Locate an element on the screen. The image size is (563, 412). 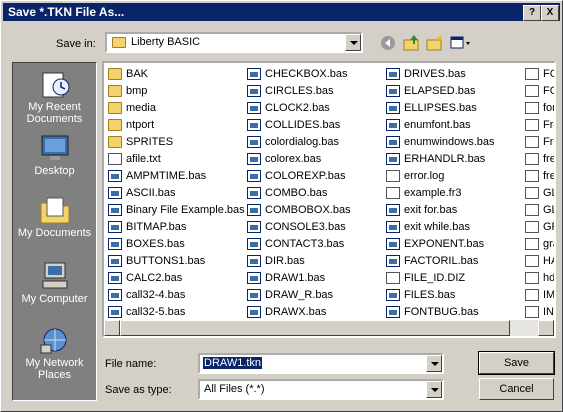
list-item: CLOCK2.bas is located at coordinates (315, 108).